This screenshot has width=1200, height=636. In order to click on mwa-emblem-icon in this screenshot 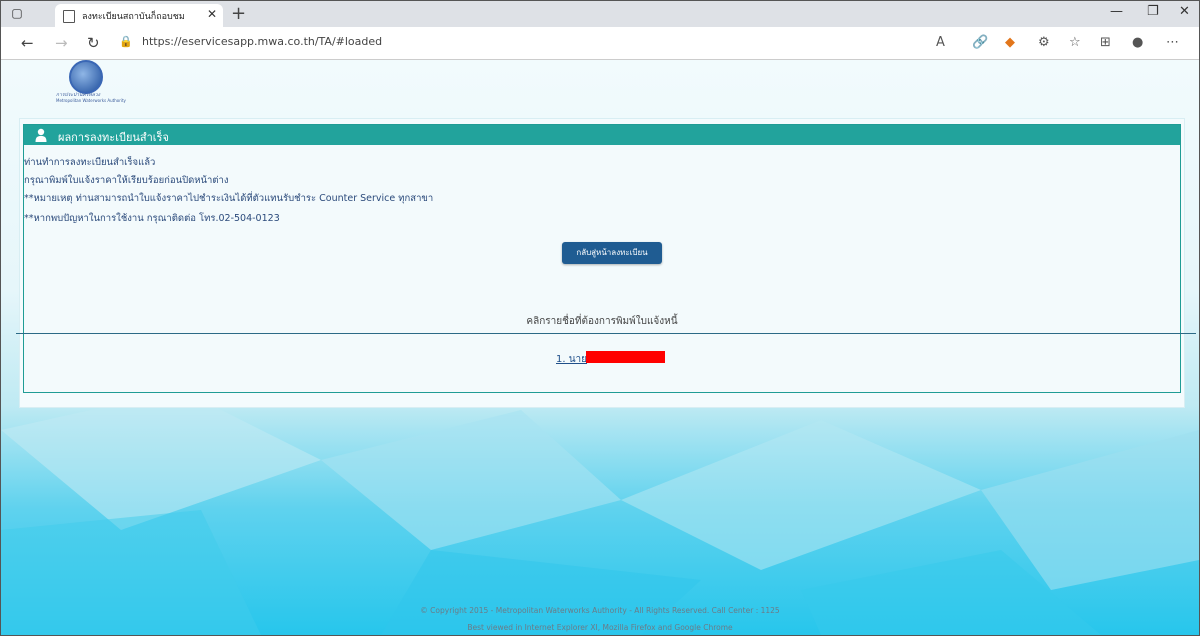, I will do `click(86, 77)`.